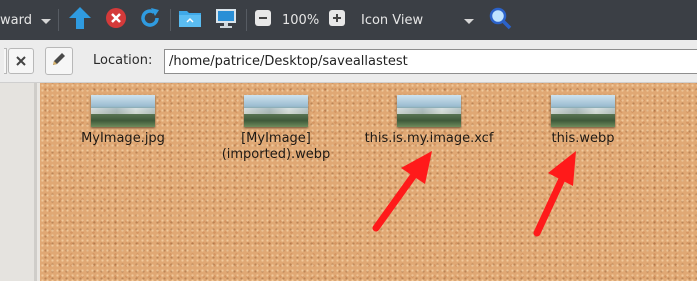 This screenshot has width=697, height=281. I want to click on location-input, so click(430, 61).